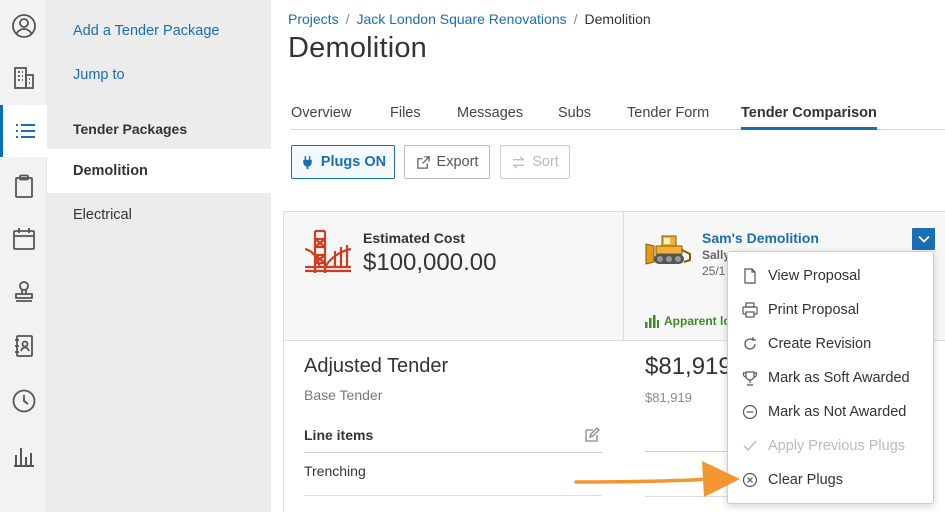 This screenshot has height=512, width=945. I want to click on menu-item-view-proposal: View Proposal, so click(830, 276).